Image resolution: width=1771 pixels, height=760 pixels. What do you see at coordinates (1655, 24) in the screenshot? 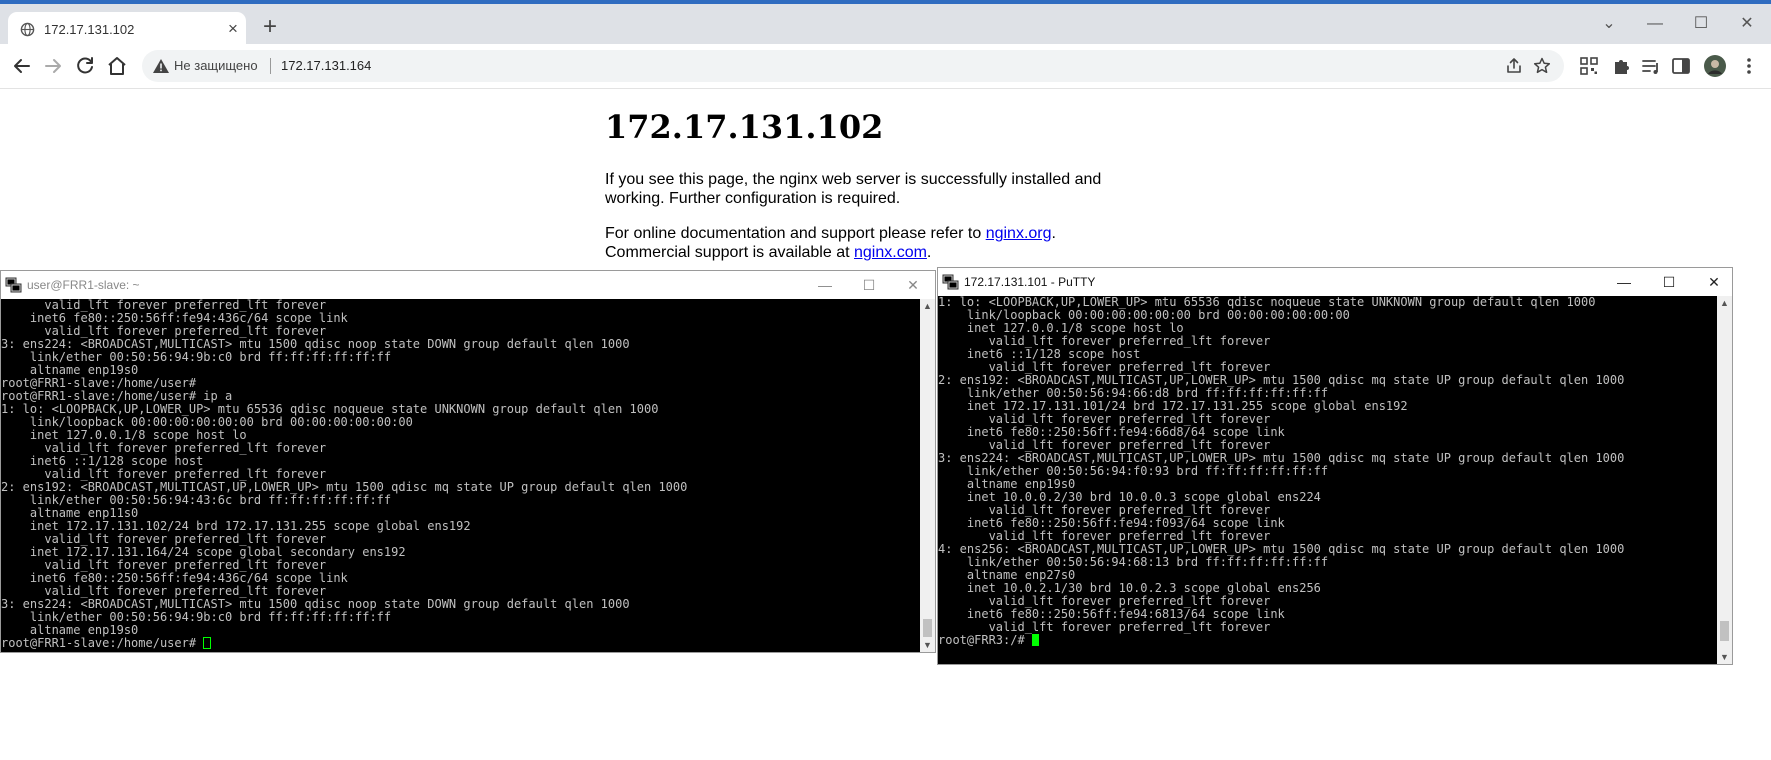
I see `minimize-window-button: —` at bounding box center [1655, 24].